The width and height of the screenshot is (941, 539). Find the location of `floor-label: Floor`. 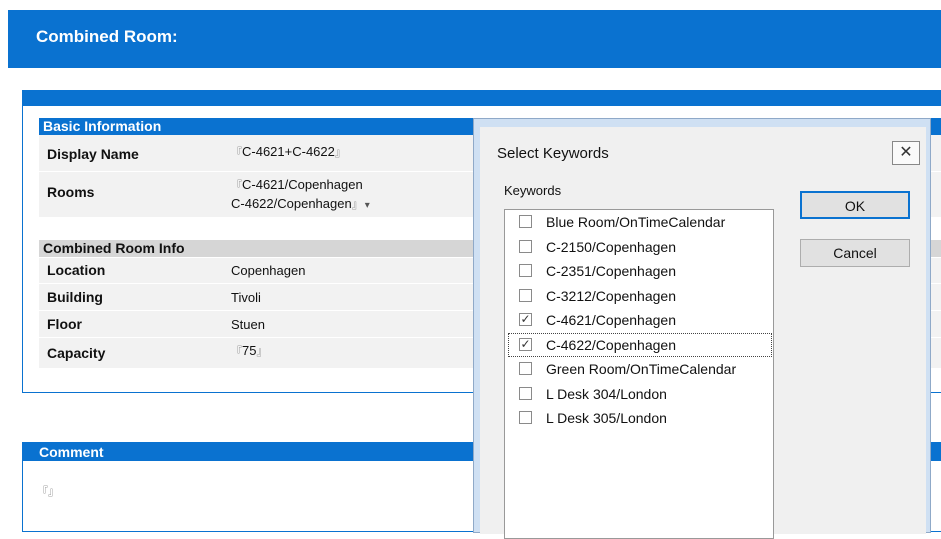

floor-label: Floor is located at coordinates (64, 324).